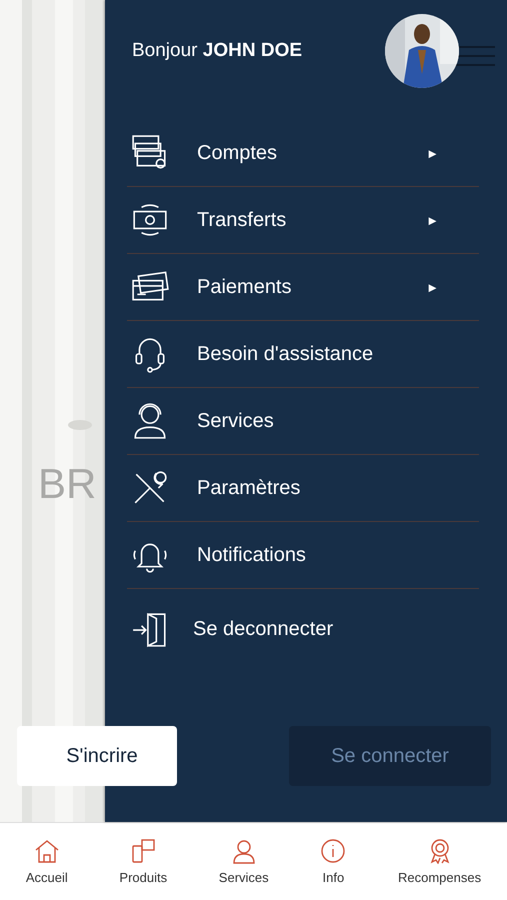 Image resolution: width=507 pixels, height=900 pixels. Describe the element at coordinates (390, 756) in the screenshot. I see `login-button: Se connecter` at that location.